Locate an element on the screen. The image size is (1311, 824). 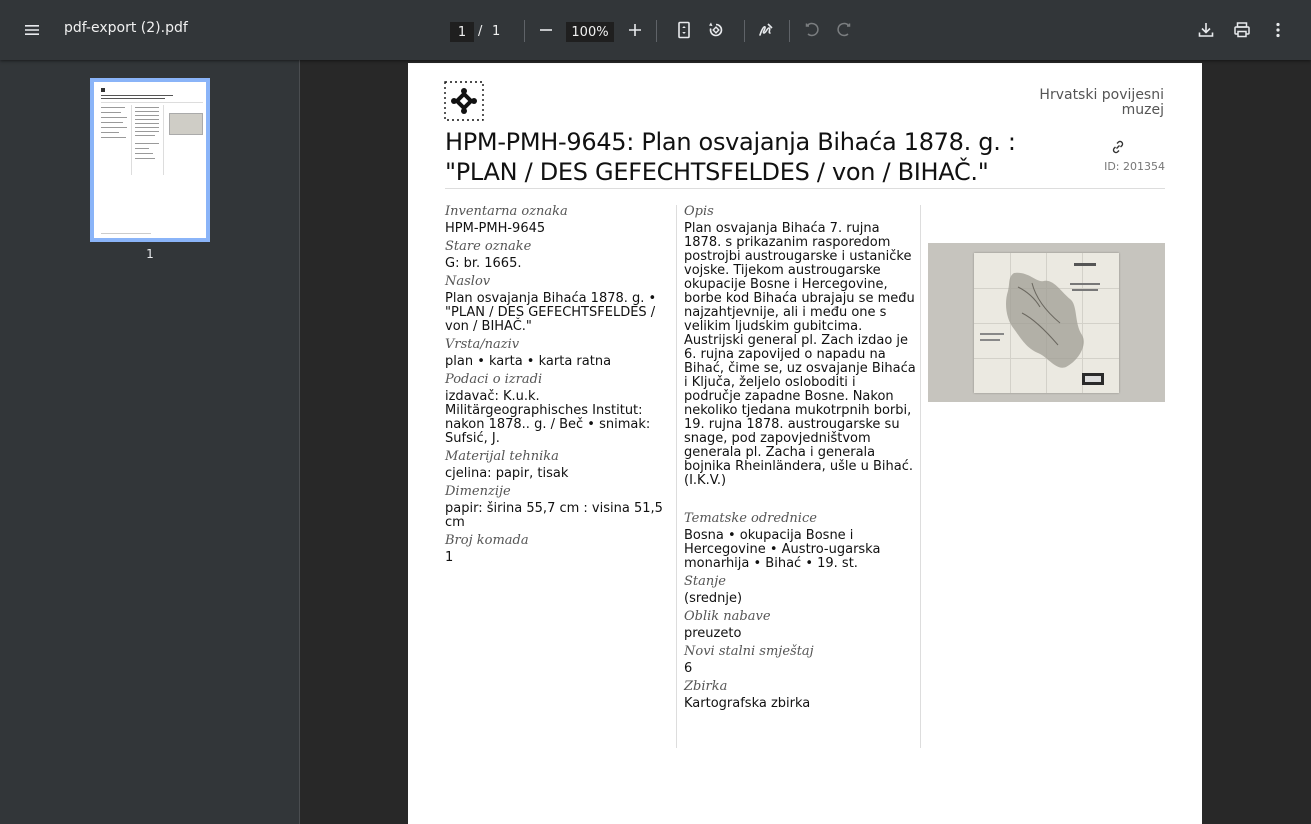
field-label: Podaci o izradi is located at coordinates (494, 379).